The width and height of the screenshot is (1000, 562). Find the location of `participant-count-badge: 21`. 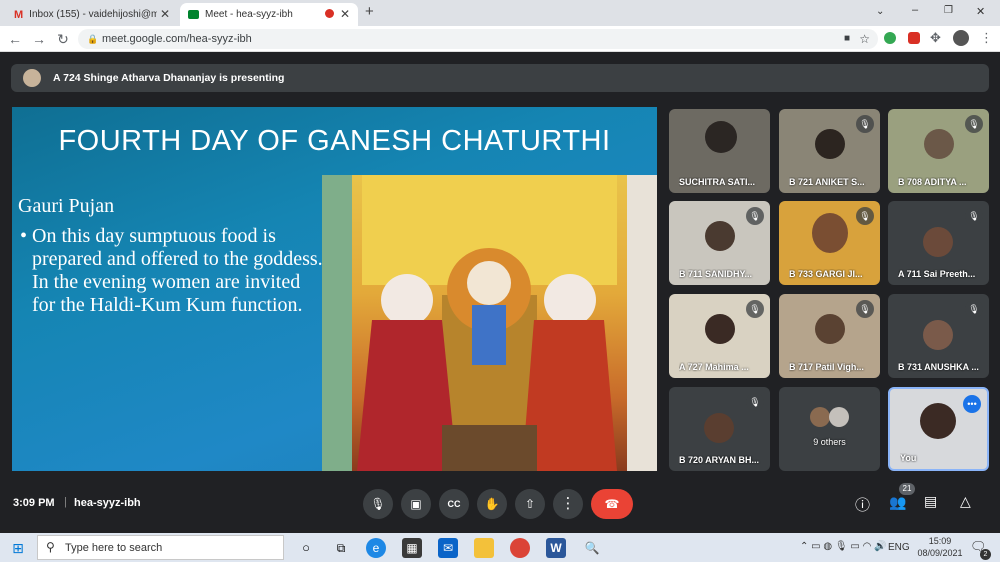

participant-count-badge: 21 is located at coordinates (907, 489).